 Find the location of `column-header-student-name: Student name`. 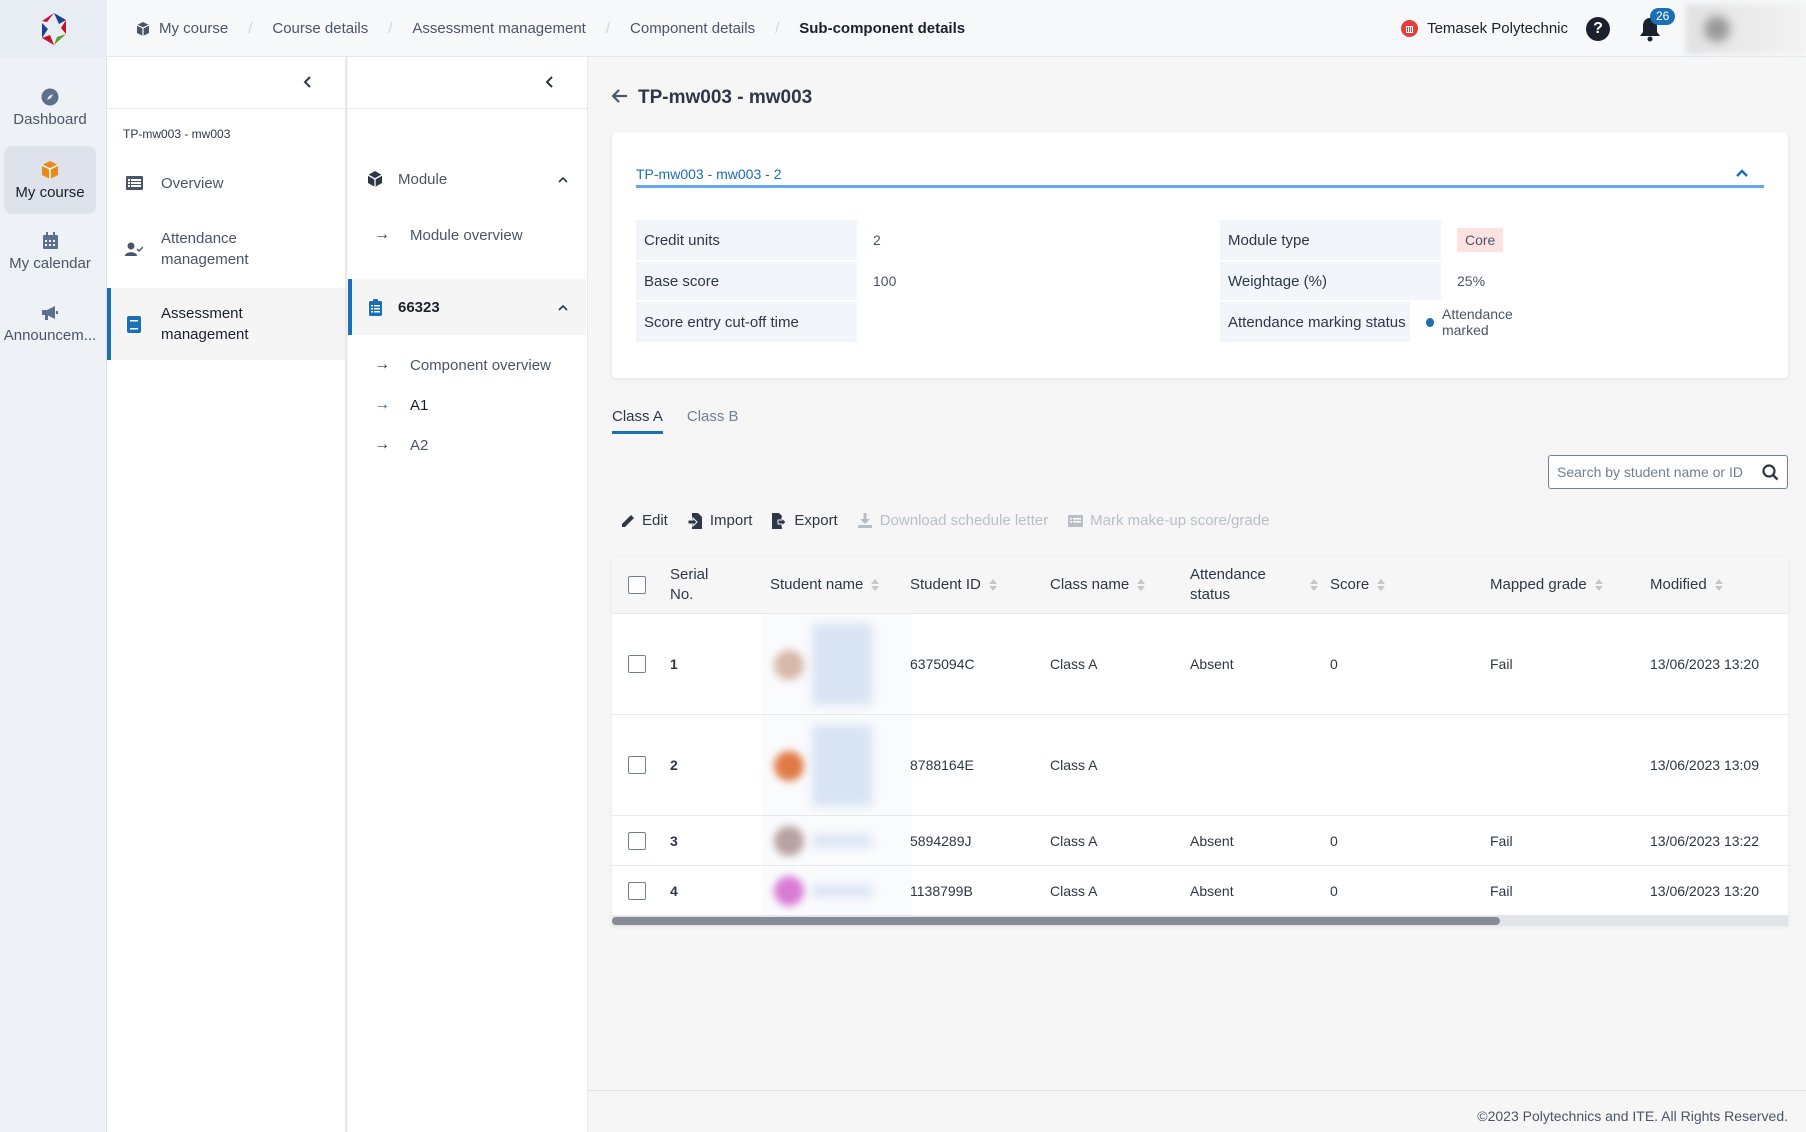

column-header-student-name: Student name is located at coordinates (825, 585).